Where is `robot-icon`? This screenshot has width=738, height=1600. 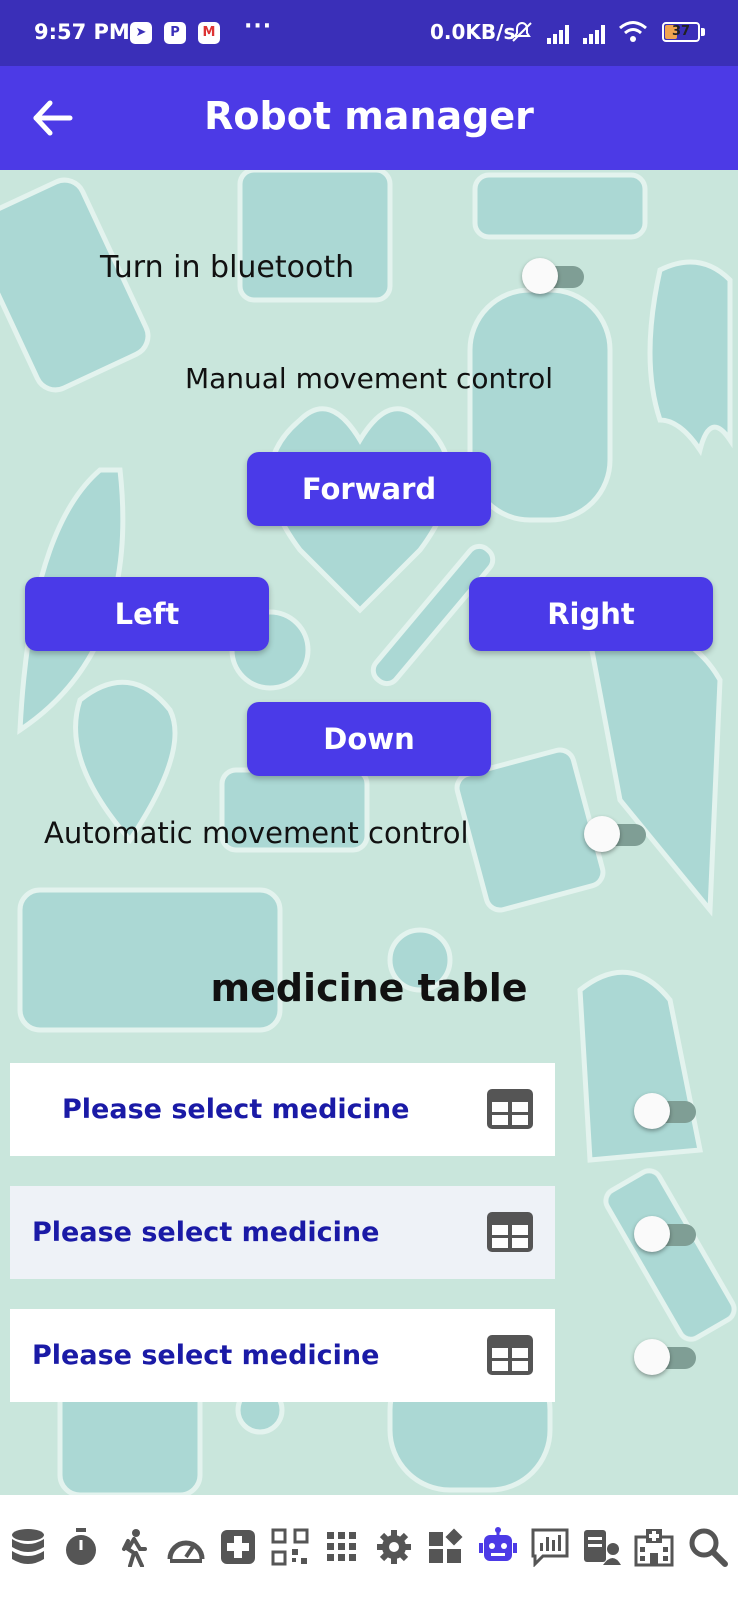 robot-icon is located at coordinates (498, 1547).